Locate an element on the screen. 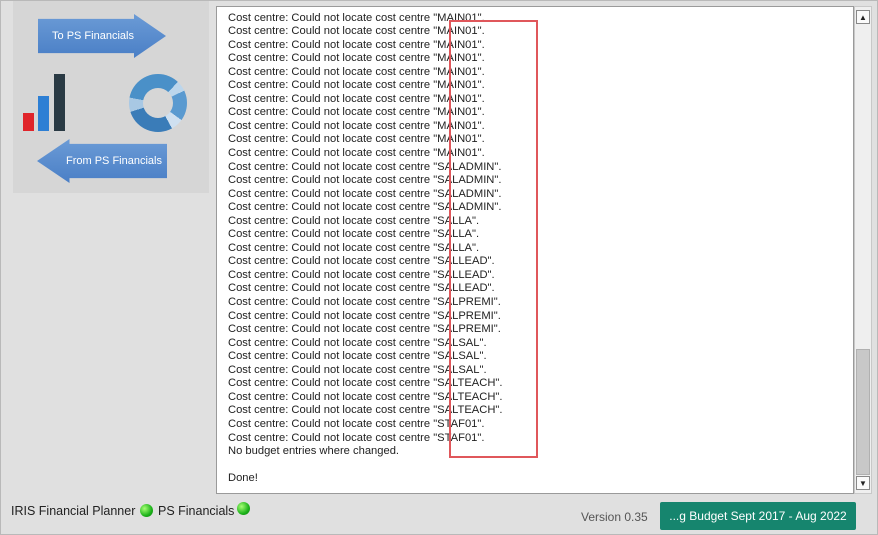 The height and width of the screenshot is (535, 878). bar-chart-icon-blue-bar is located at coordinates (43, 113).